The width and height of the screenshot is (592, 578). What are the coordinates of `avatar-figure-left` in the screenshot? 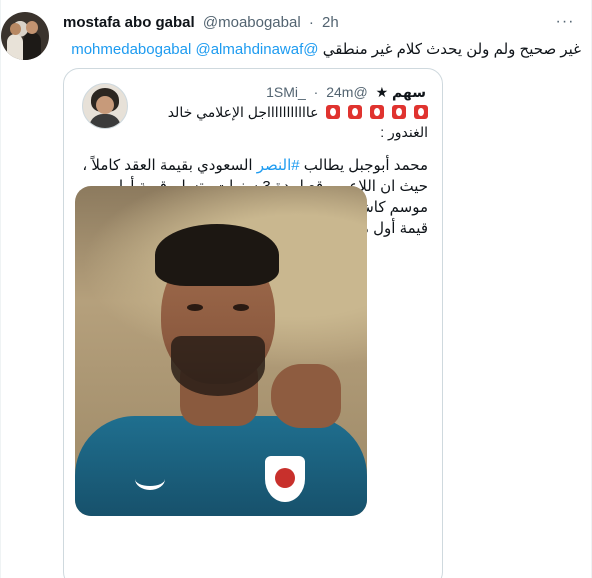 It's located at (15, 47).